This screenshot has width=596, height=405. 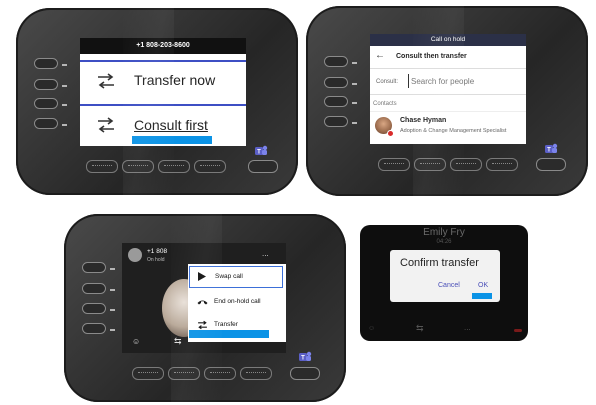 What do you see at coordinates (444, 242) in the screenshot?
I see `call-timer: 04:26` at bounding box center [444, 242].